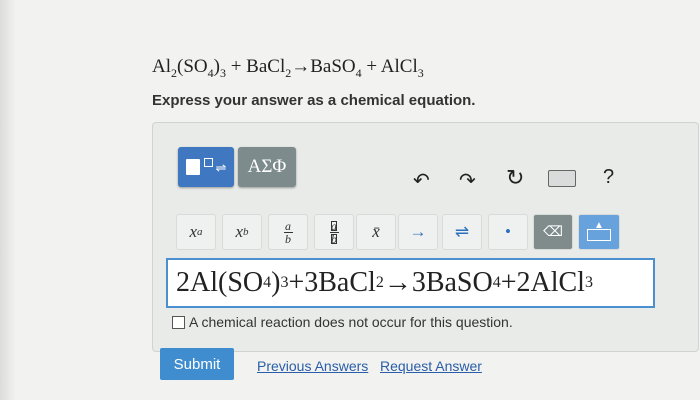  I want to click on subscript-base: x, so click(239, 231).